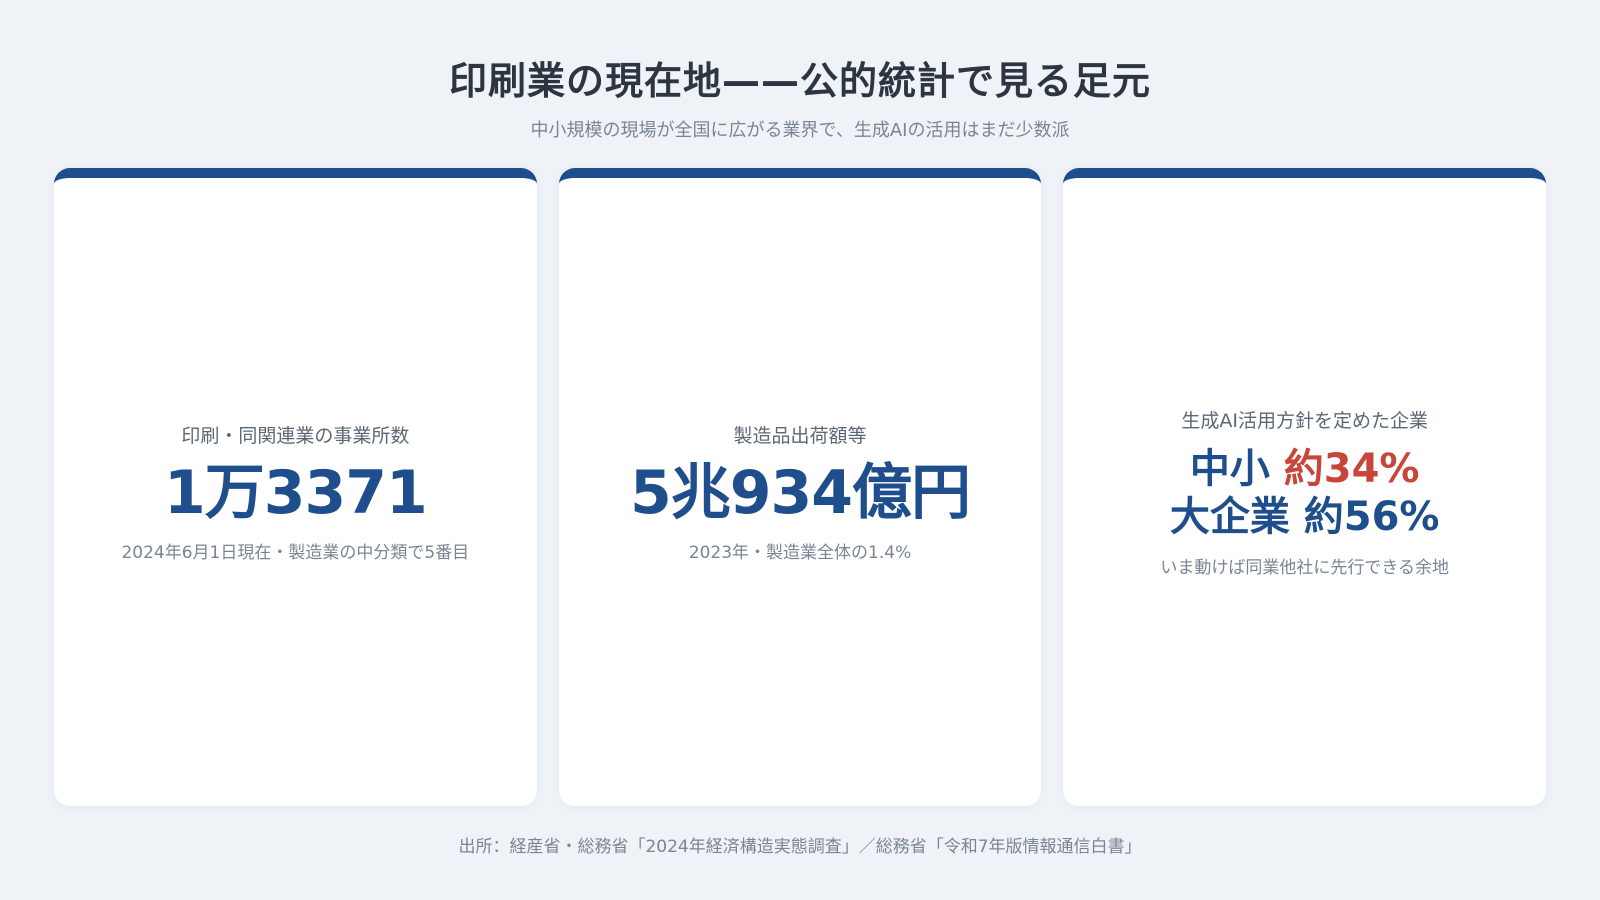  Describe the element at coordinates (295, 493) in the screenshot. I see `stat-value: 1万3371` at that location.